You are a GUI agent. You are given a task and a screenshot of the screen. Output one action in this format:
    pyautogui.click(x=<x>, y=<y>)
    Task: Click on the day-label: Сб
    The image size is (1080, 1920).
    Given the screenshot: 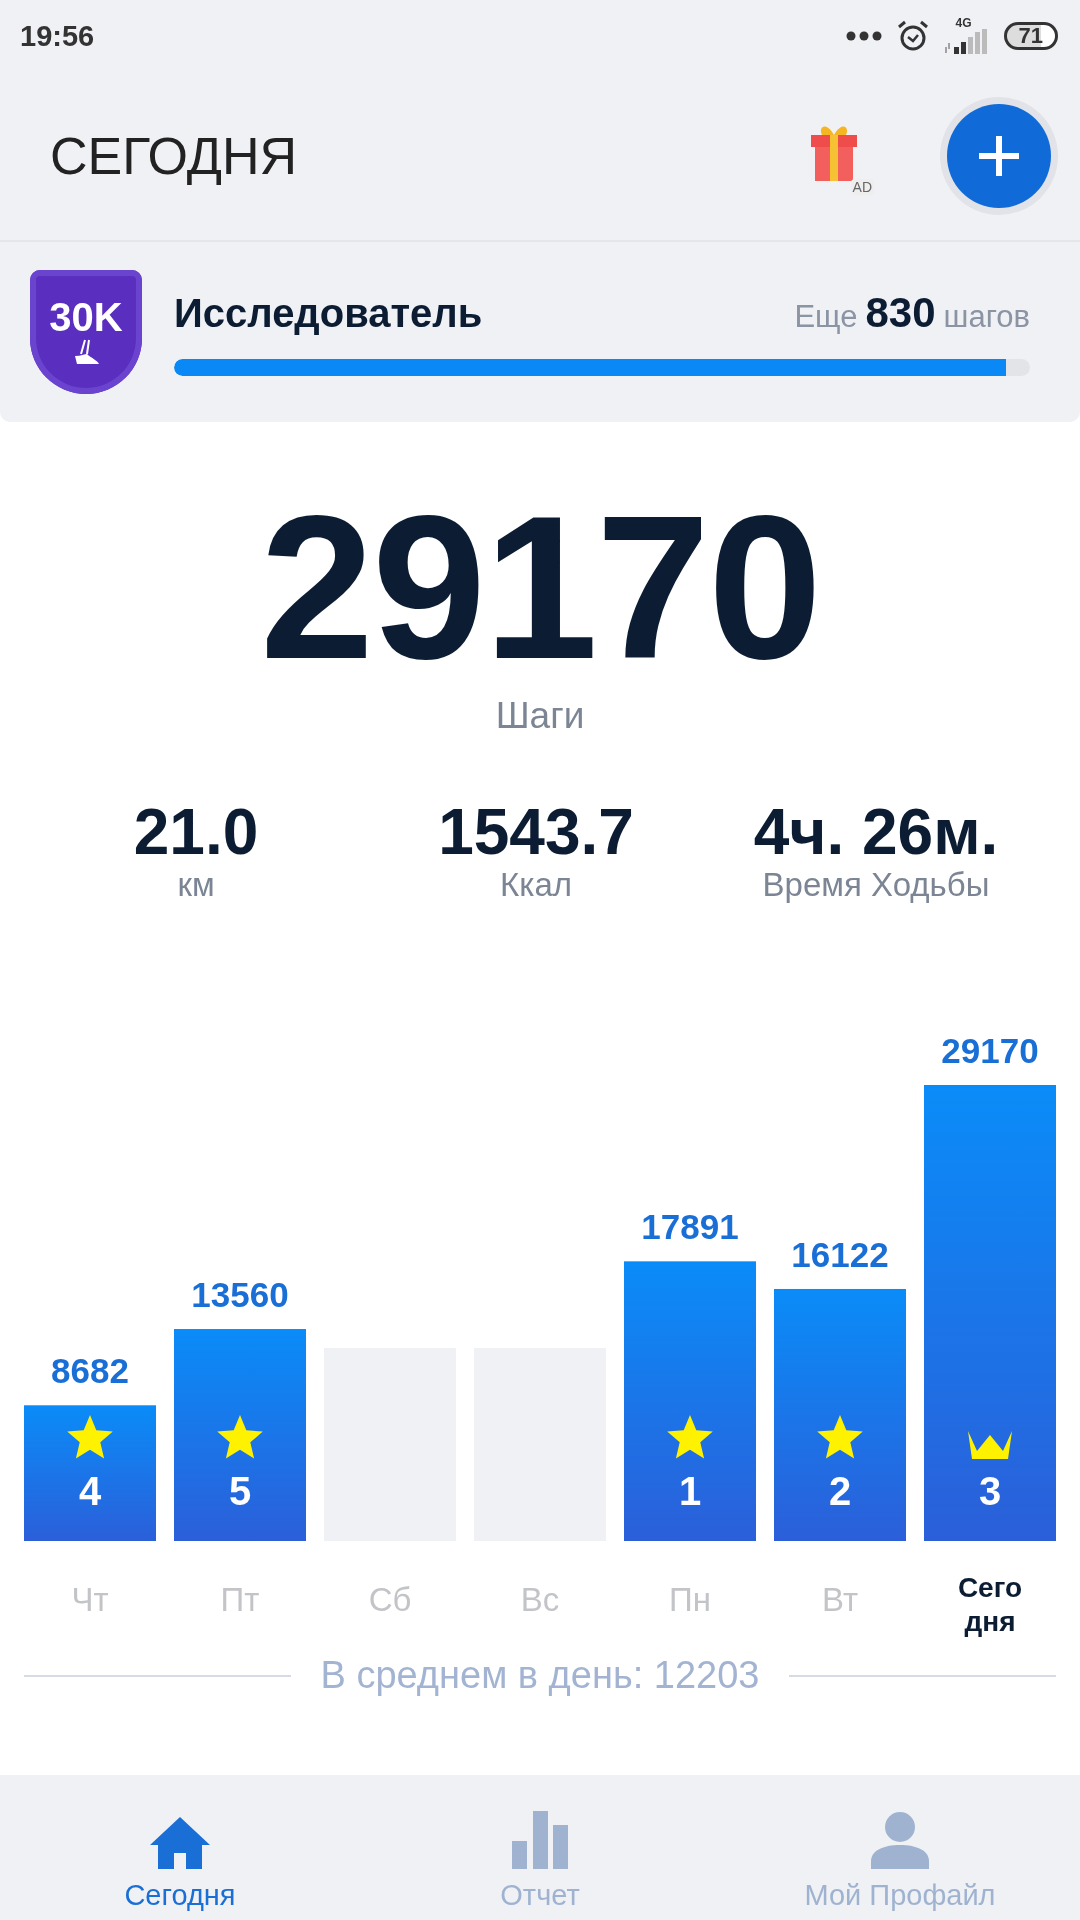 What is the action you would take?
    pyautogui.click(x=390, y=1601)
    